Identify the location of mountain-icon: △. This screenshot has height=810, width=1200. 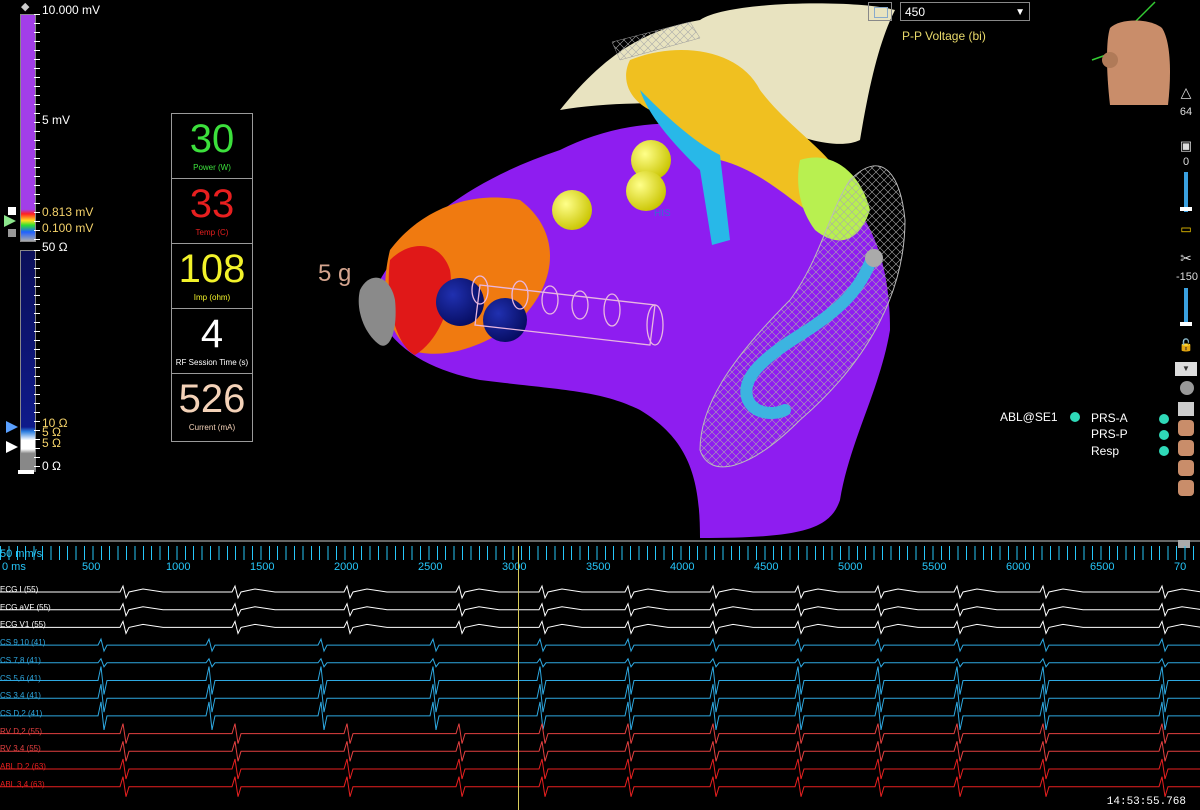
(1186, 92).